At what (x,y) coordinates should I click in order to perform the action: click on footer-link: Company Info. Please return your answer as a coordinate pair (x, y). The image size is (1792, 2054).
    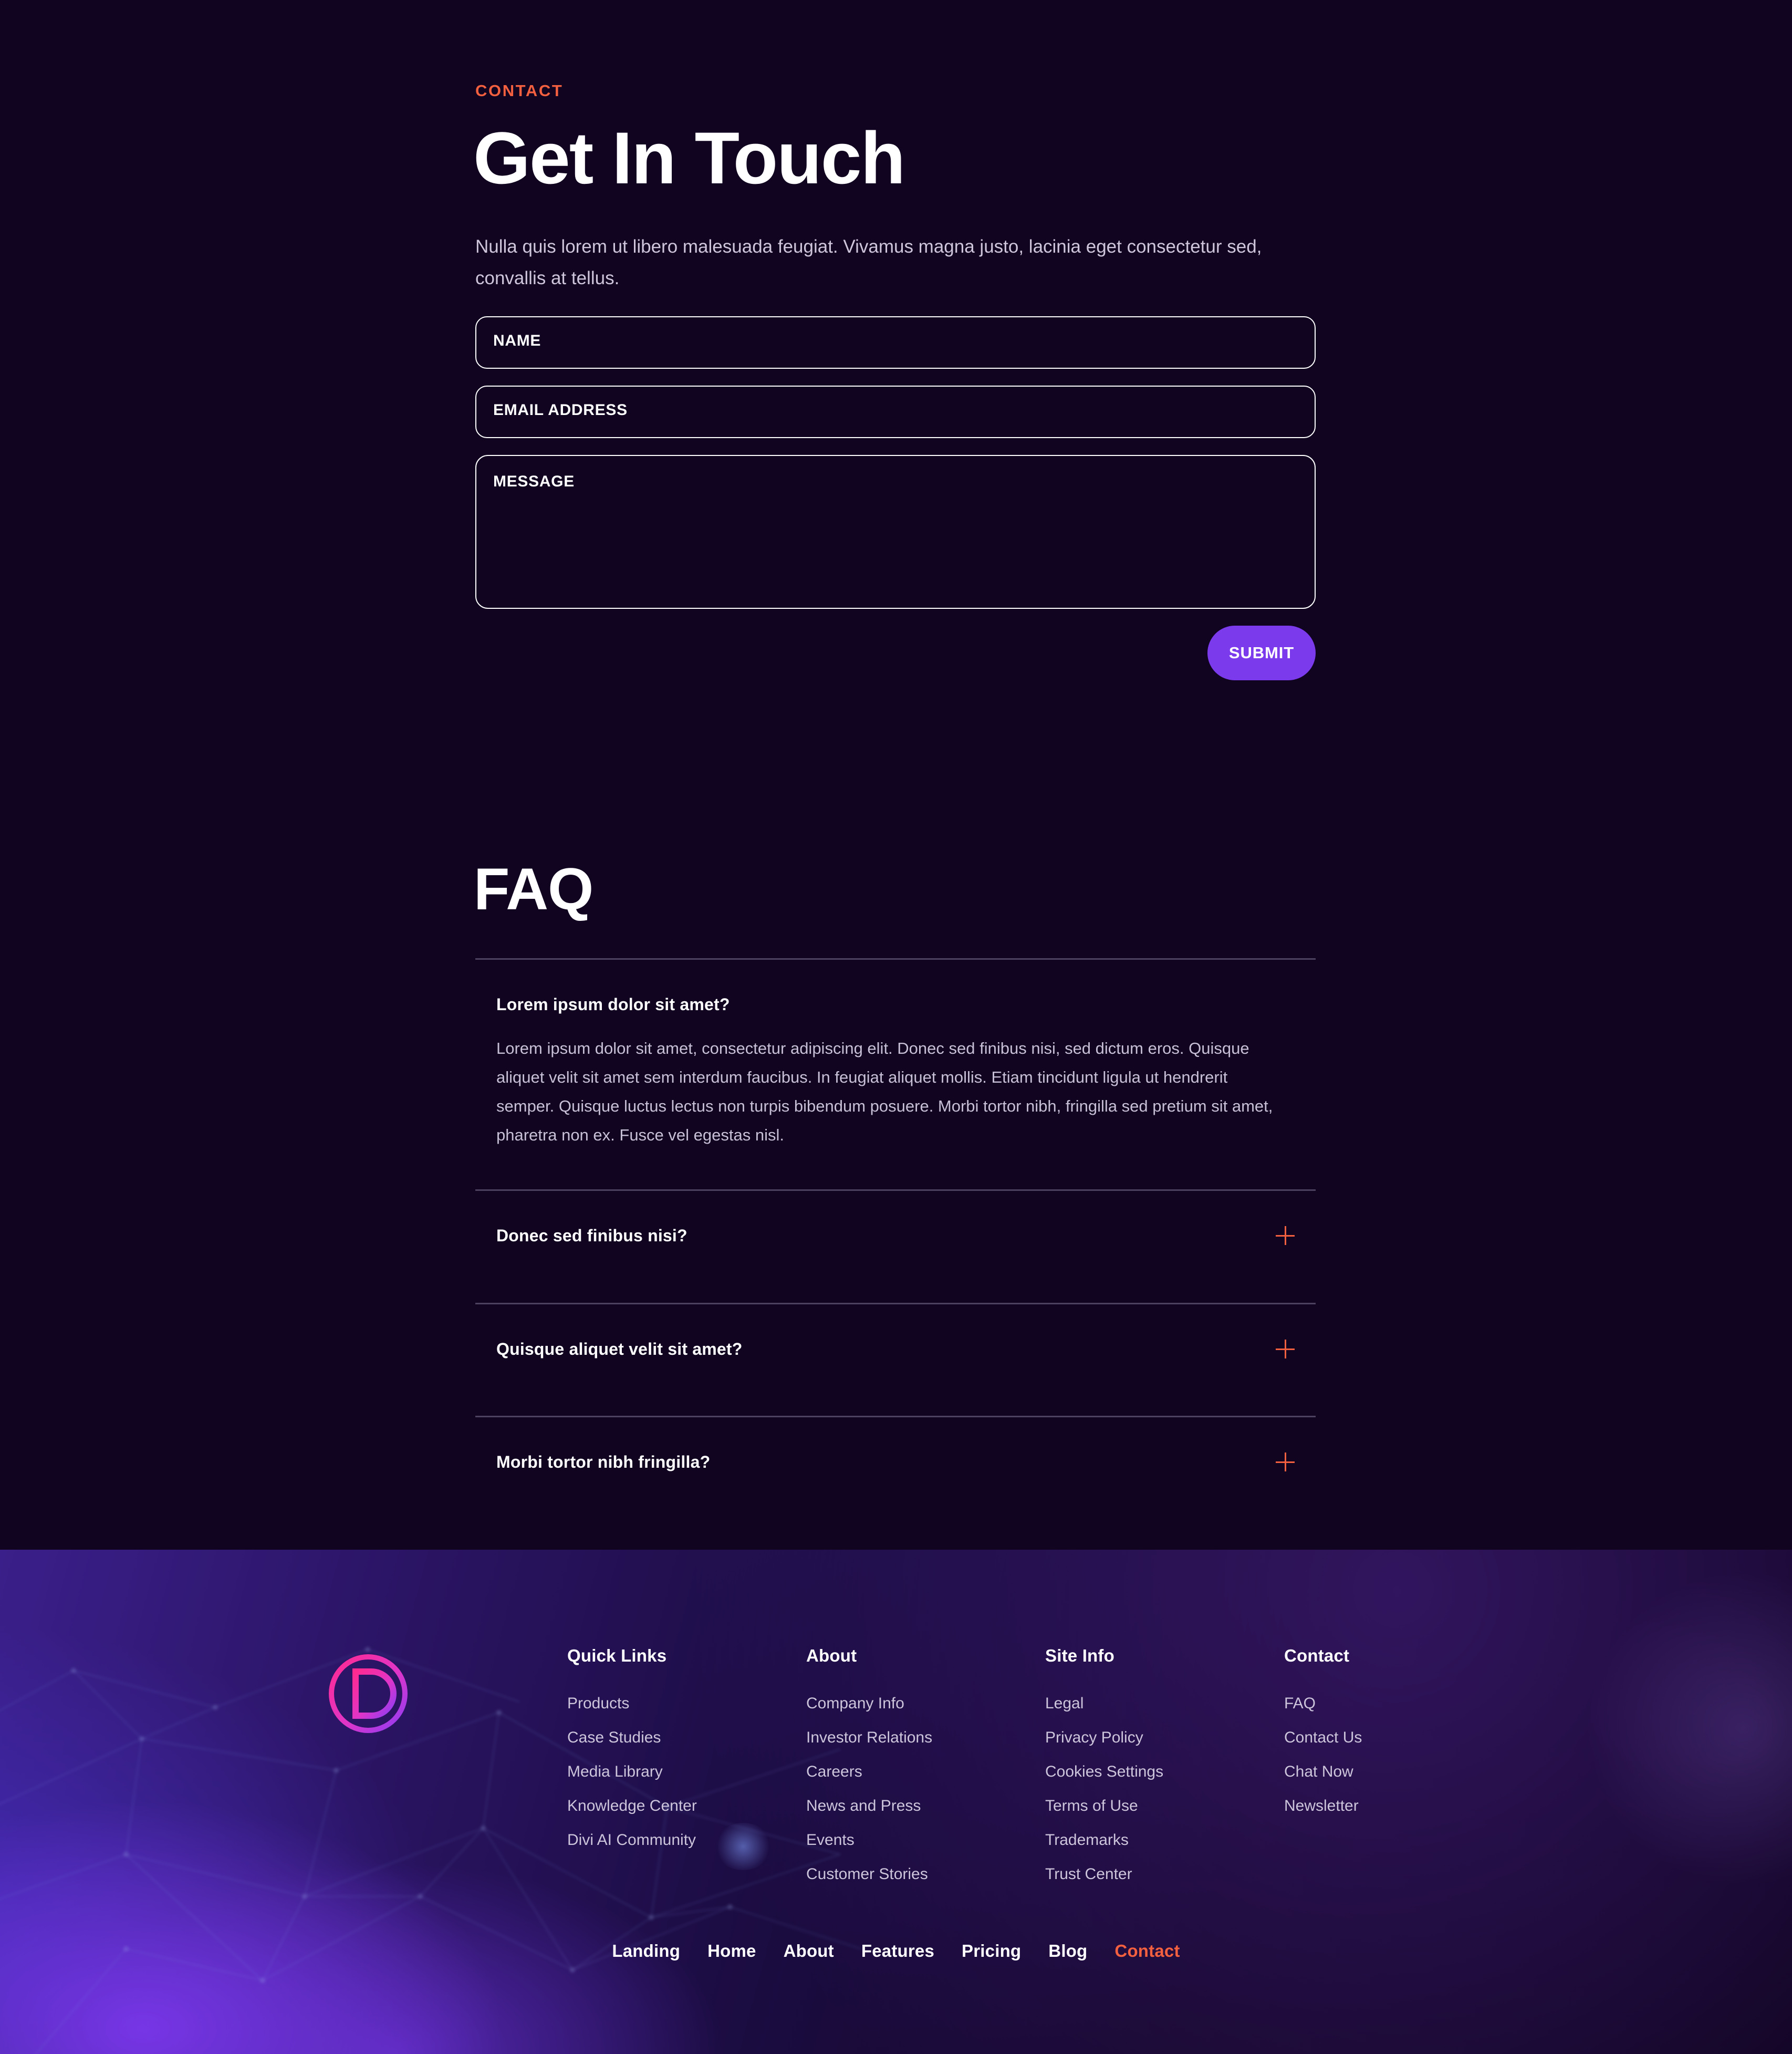
    Looking at the image, I should click on (926, 1703).